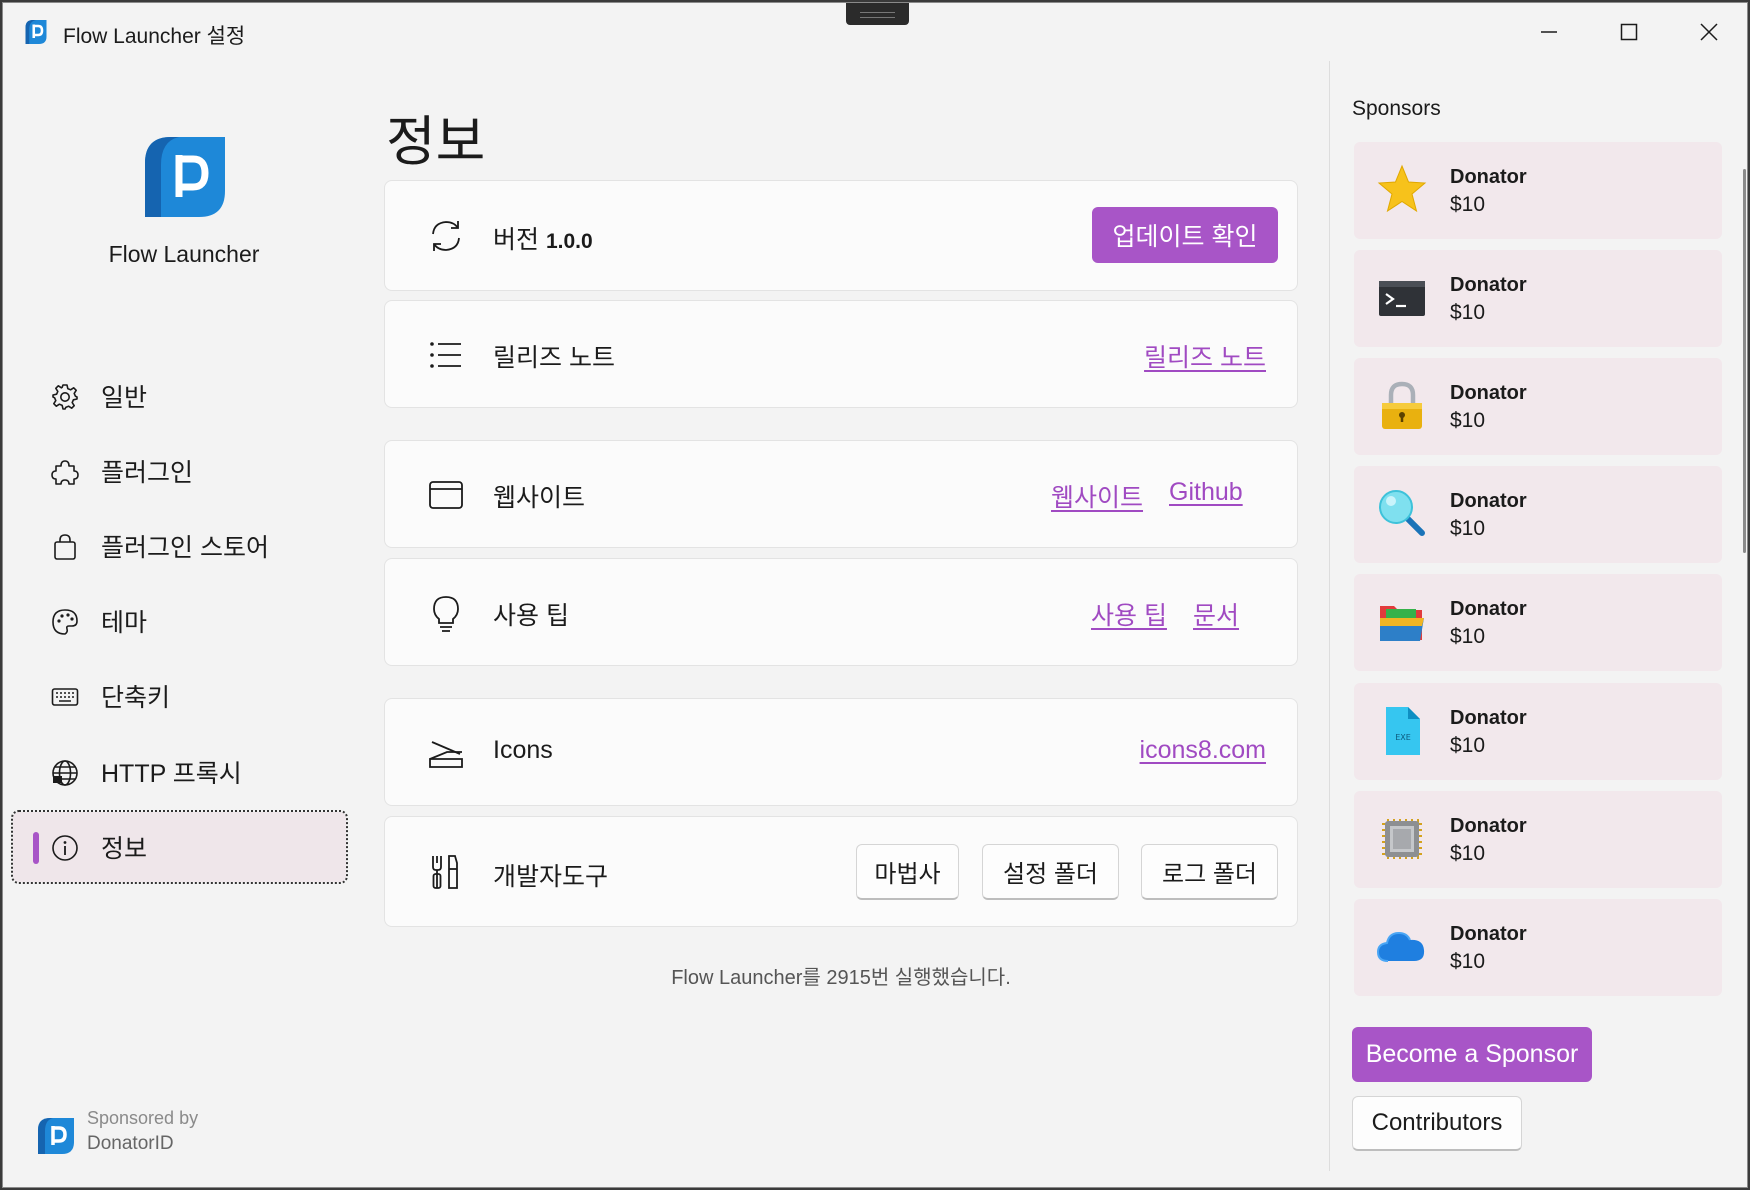 The height and width of the screenshot is (1190, 1750). I want to click on lock-icon, so click(1402, 405).